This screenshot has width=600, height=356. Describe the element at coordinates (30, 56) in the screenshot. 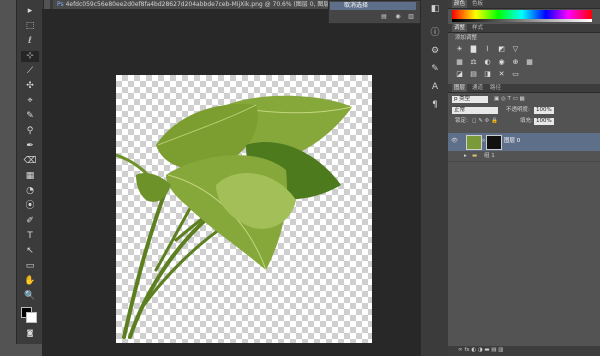

I see `quick-select-tool-icon: ⊹` at that location.